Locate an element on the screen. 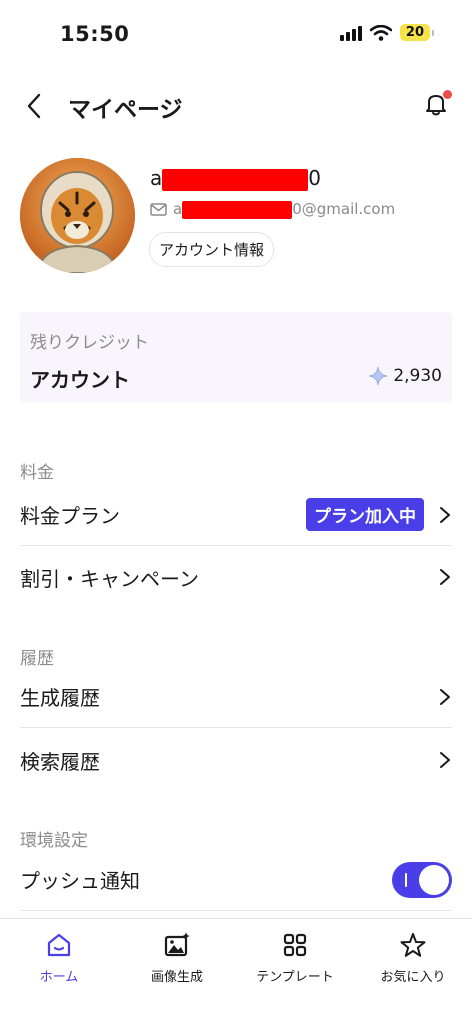 Image resolution: width=472 pixels, height=1024 pixels. nav-label: ホーム is located at coordinates (59, 977).